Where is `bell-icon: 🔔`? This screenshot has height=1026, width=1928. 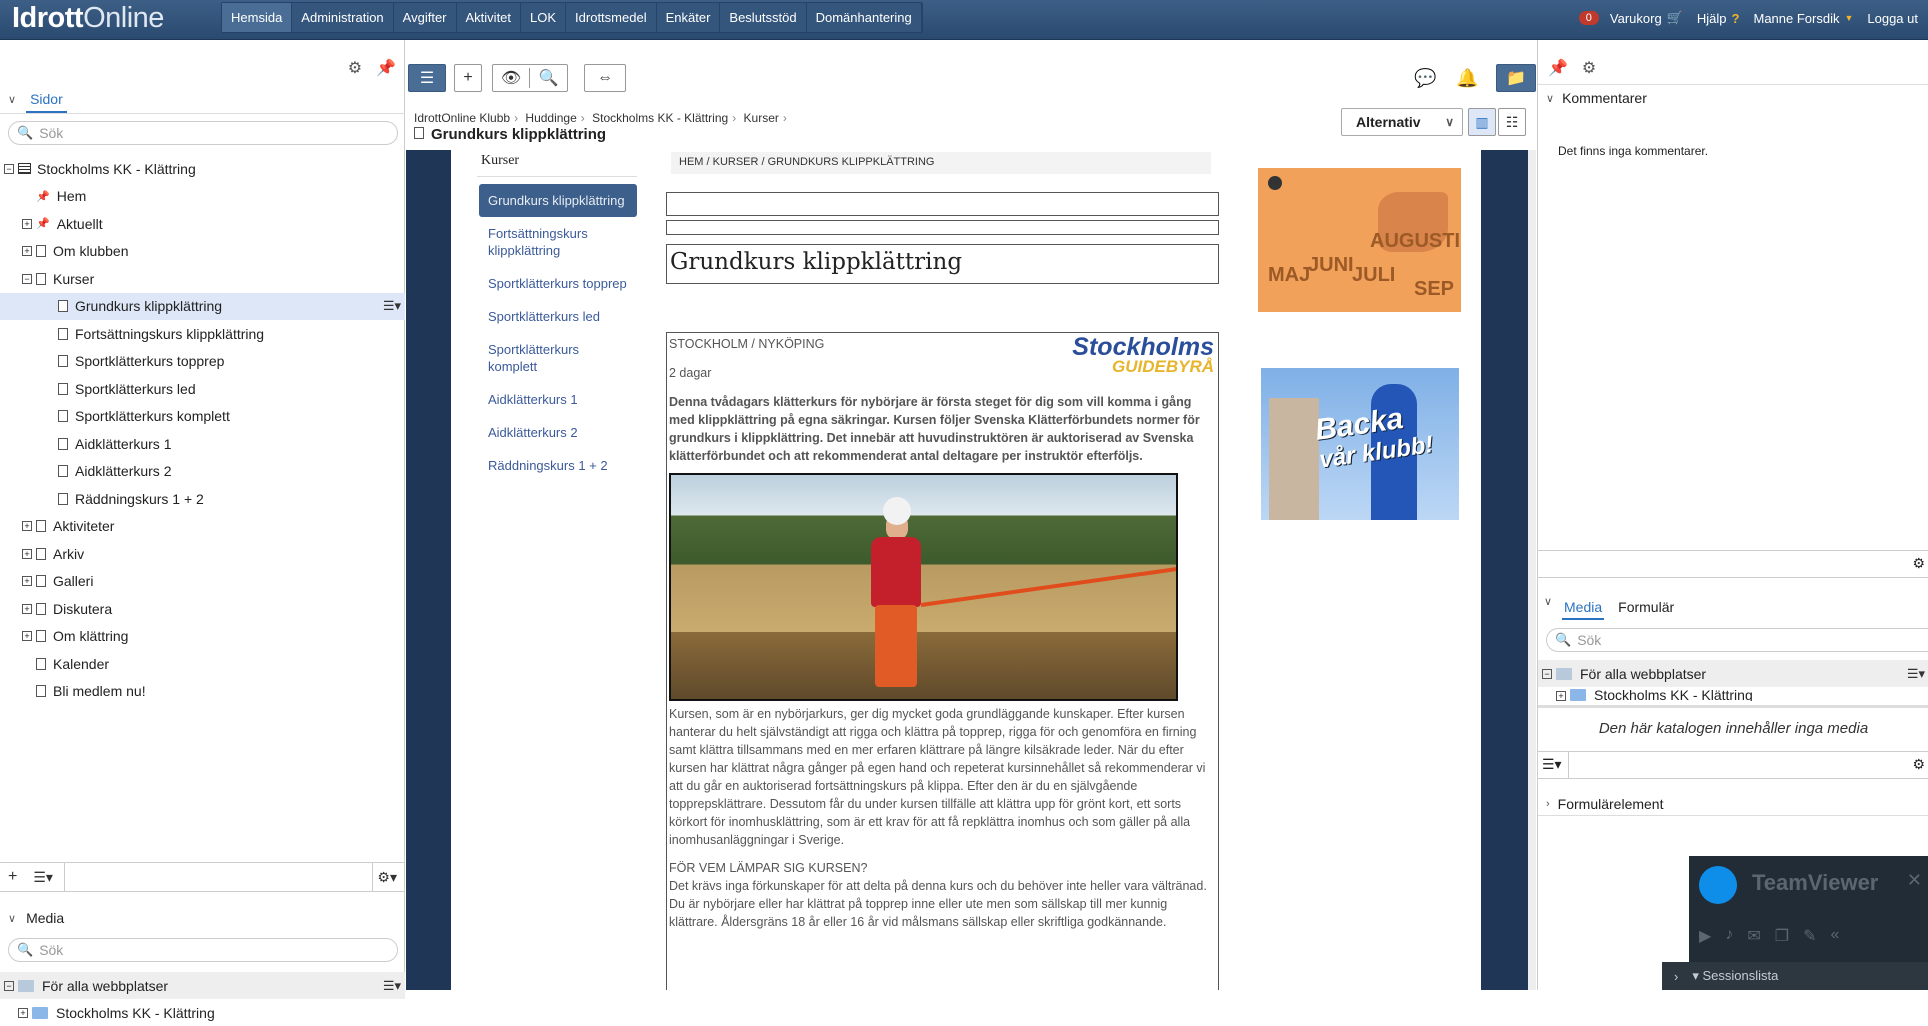
bell-icon: 🔔 is located at coordinates (1467, 78).